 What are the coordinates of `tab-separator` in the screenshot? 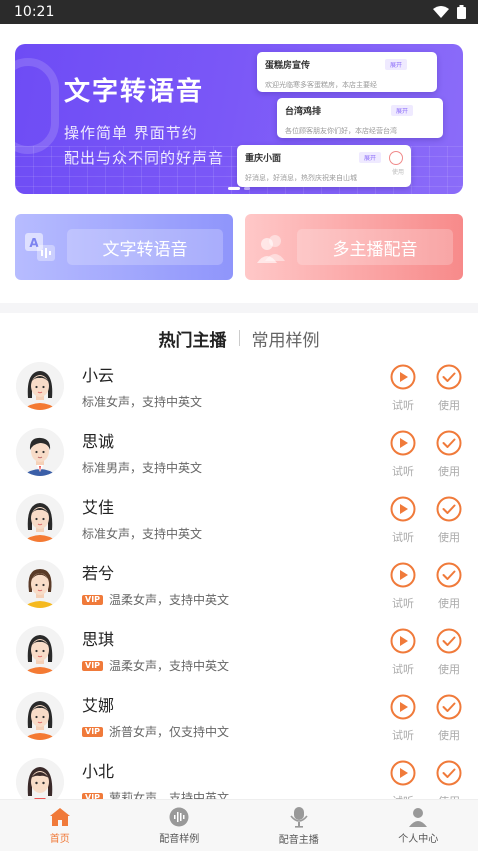 It's located at (239, 338).